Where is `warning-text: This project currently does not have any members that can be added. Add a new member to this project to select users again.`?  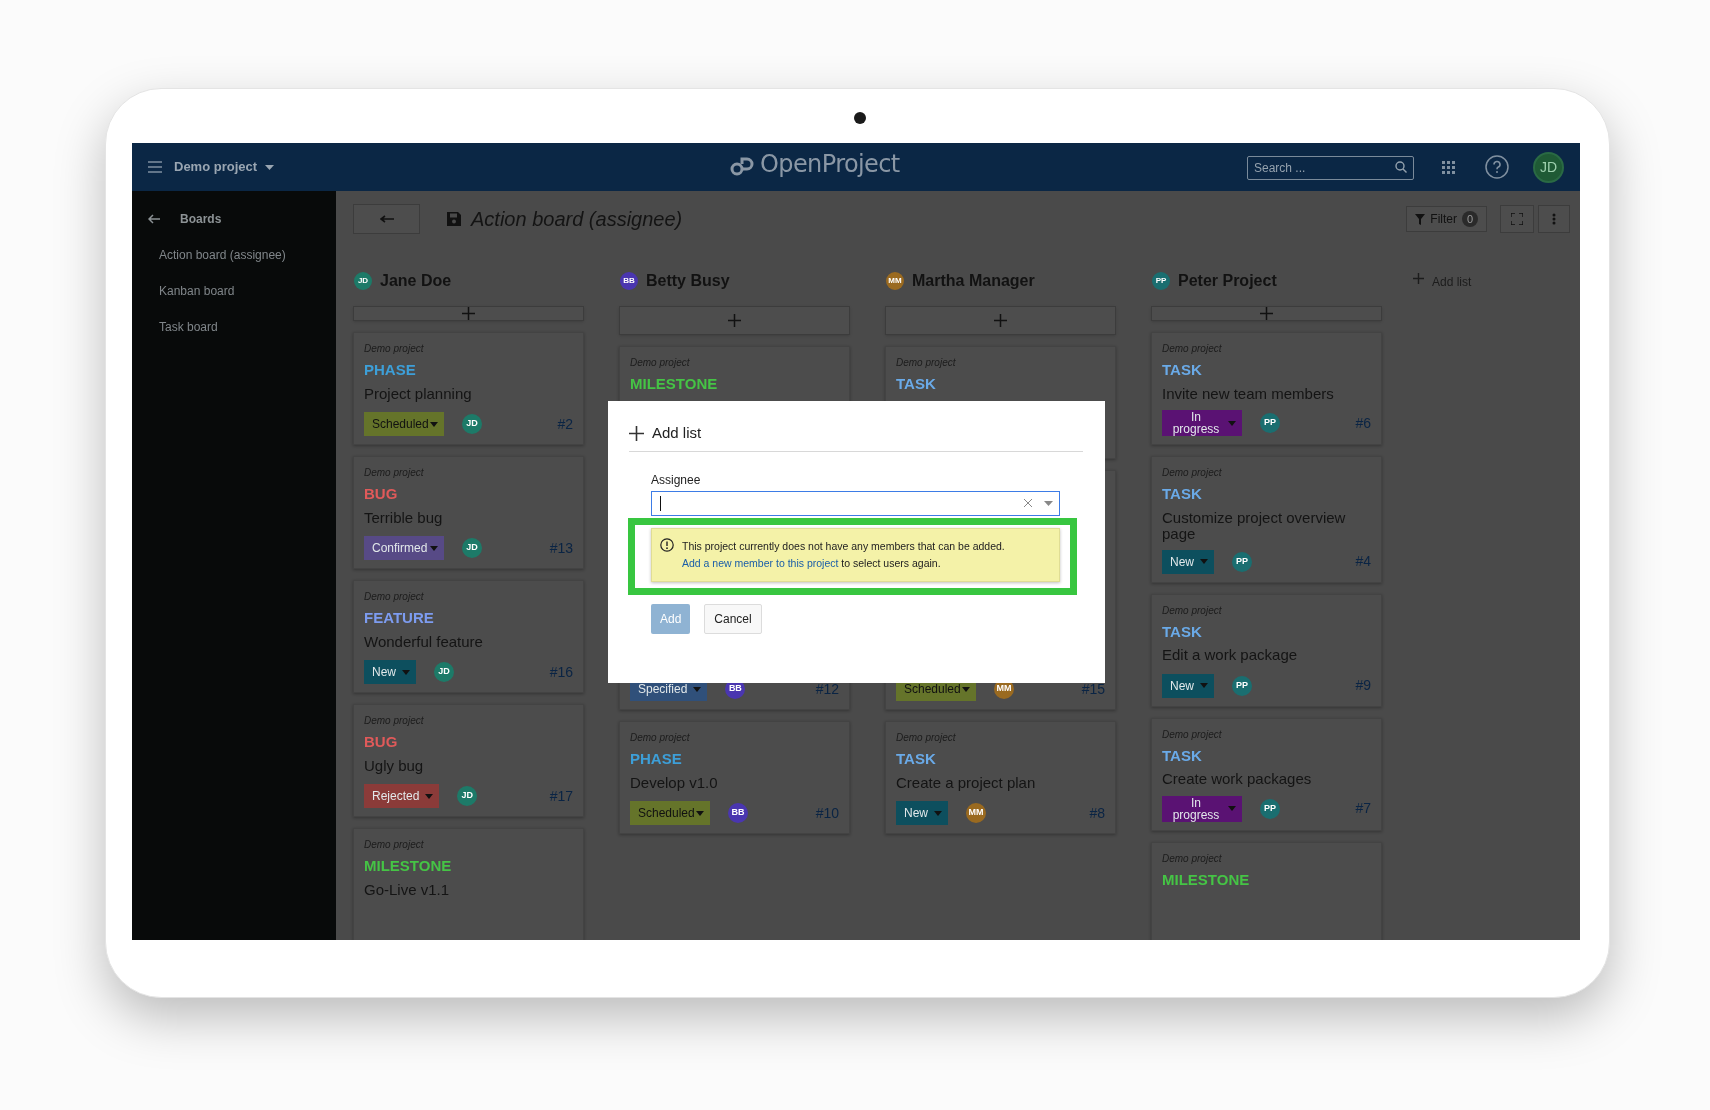 warning-text: This project currently does not have any members that can be added. Add a new member to this project to select users again. is located at coordinates (843, 555).